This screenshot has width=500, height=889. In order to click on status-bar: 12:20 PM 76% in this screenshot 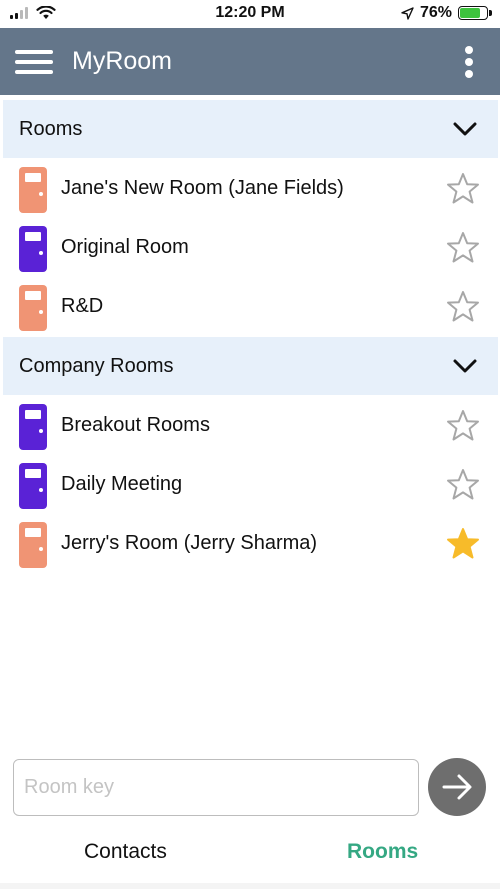, I will do `click(250, 14)`.